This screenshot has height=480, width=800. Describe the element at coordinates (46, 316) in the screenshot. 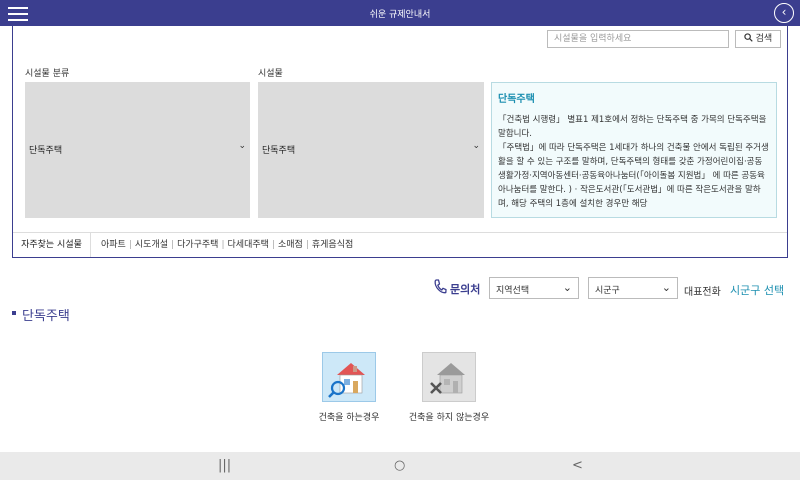

I see `section-title: 단독주택` at that location.